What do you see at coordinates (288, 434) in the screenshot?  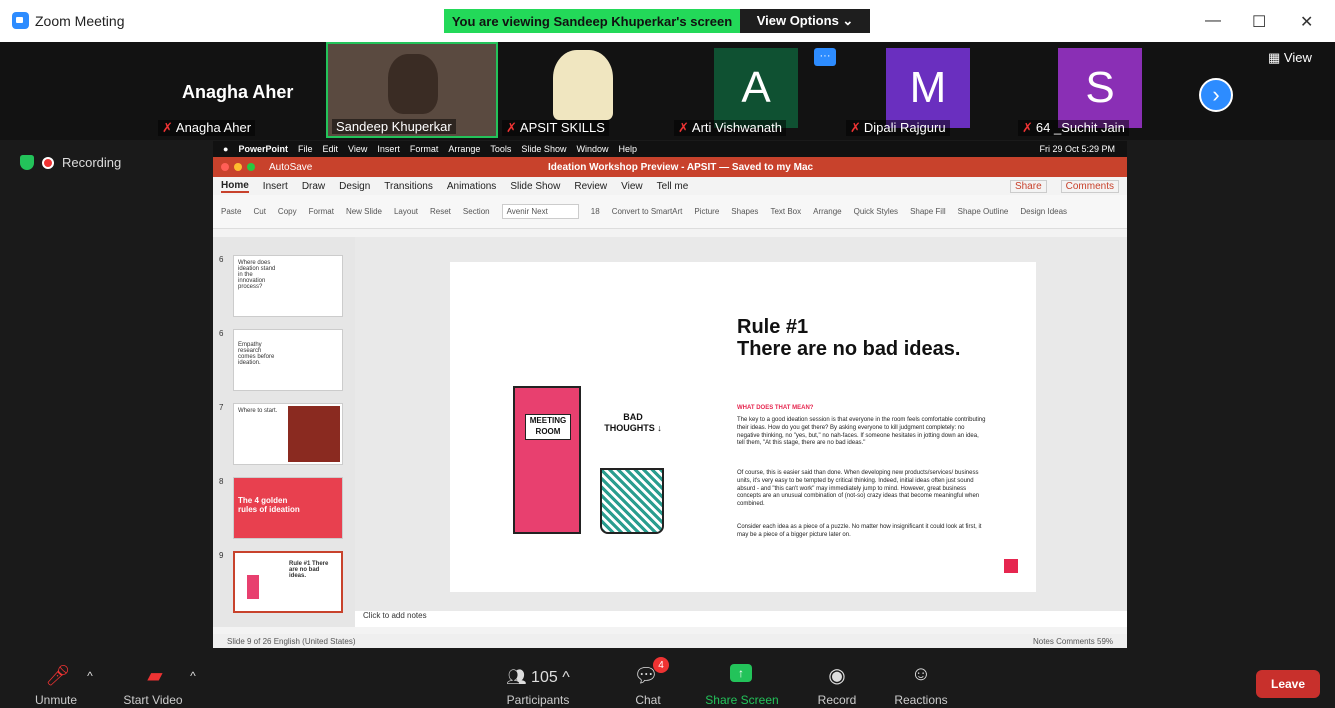 I see `slide-thumbnail: Where to start.` at bounding box center [288, 434].